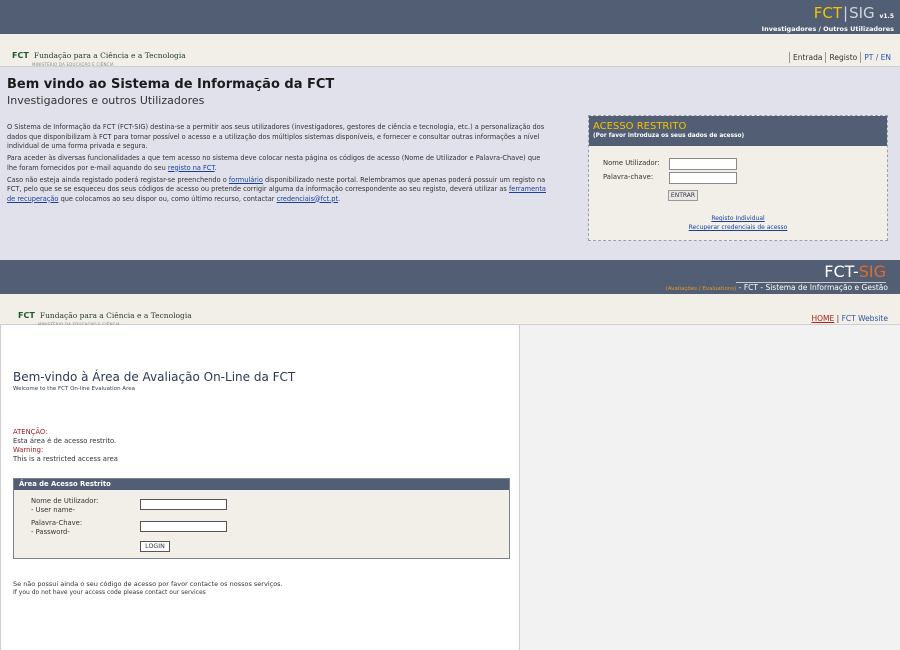  What do you see at coordinates (827, 29) in the screenshot?
I see `logo-subtitle: Investigadores / Outros Utilizadores` at bounding box center [827, 29].